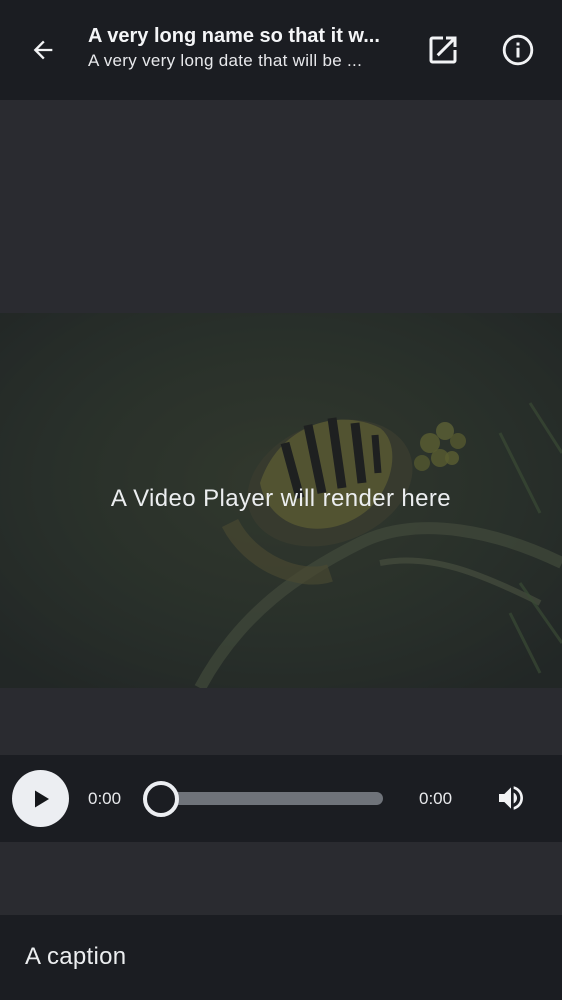 The height and width of the screenshot is (1000, 562). I want to click on play-icon, so click(41, 798).